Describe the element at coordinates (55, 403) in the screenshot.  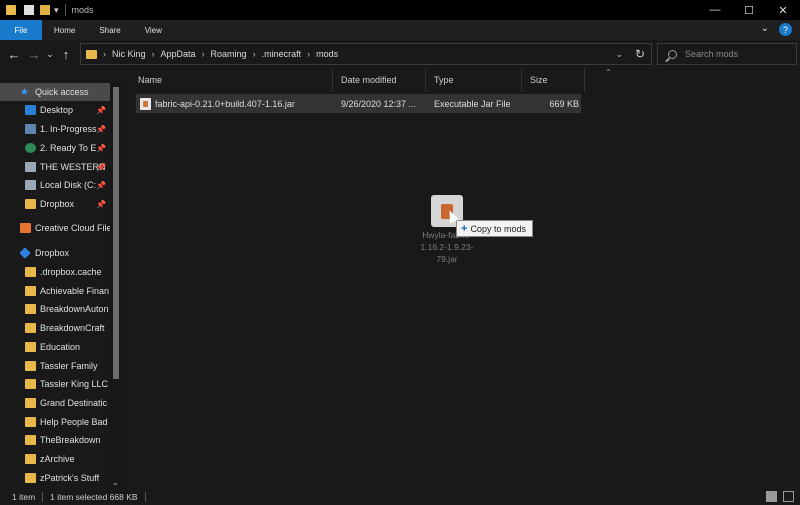
I see `sidebar-item-grand-destinatic: Grand Destinatic` at that location.